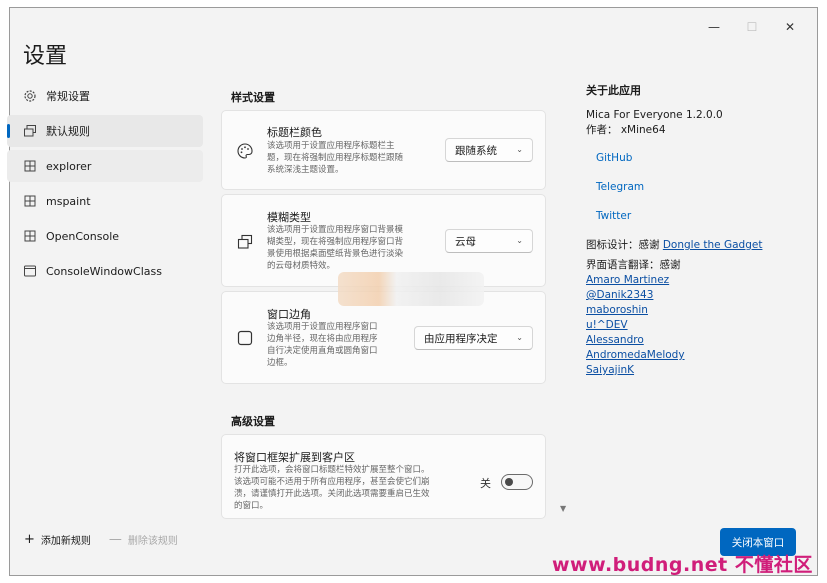 Image resolution: width=827 pixels, height=583 pixels. I want to click on blur-overlay, so click(411, 289).